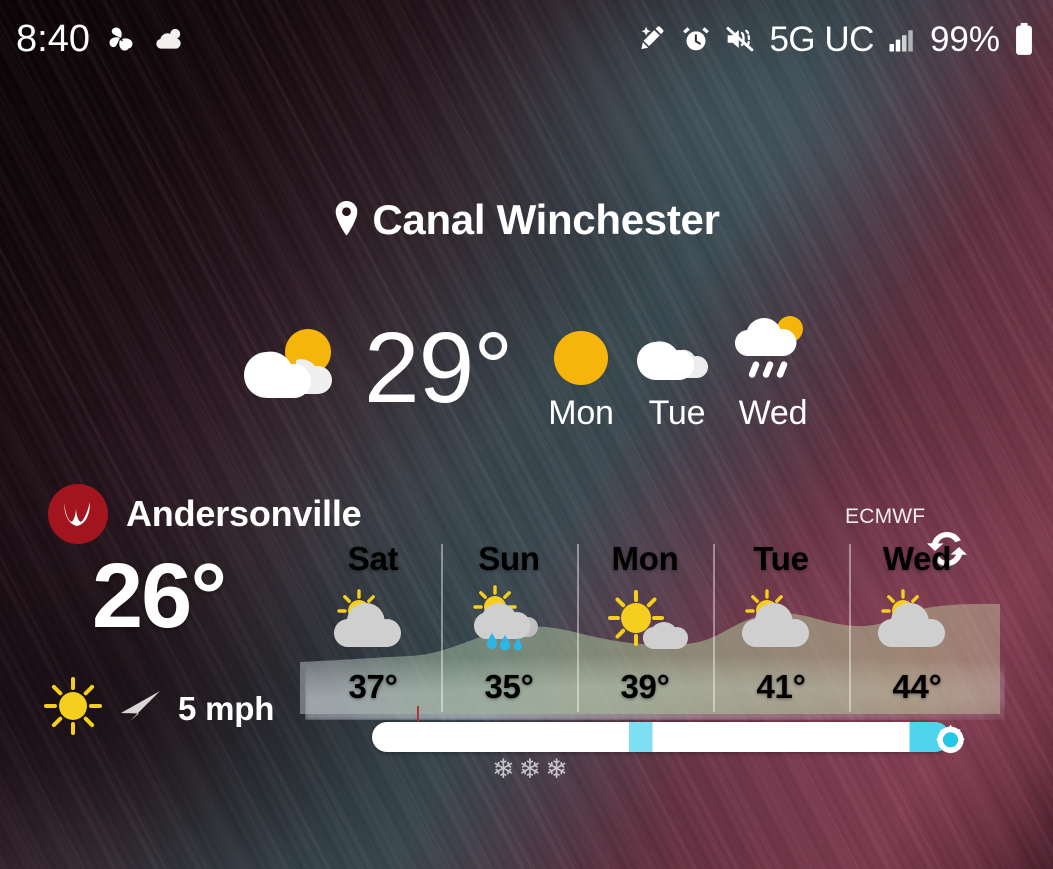 This screenshot has height=869, width=1053. Describe the element at coordinates (885, 516) in the screenshot. I see `wu-model-label: ECMWF` at that location.